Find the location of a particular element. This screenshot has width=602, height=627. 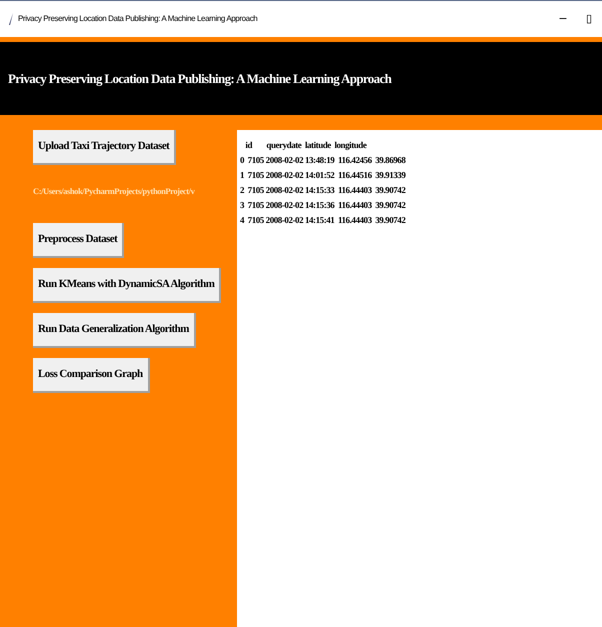

output-line: 1 7105 2008-02-02 14:01:52 116.44516 39.91339 is located at coordinates (323, 175).